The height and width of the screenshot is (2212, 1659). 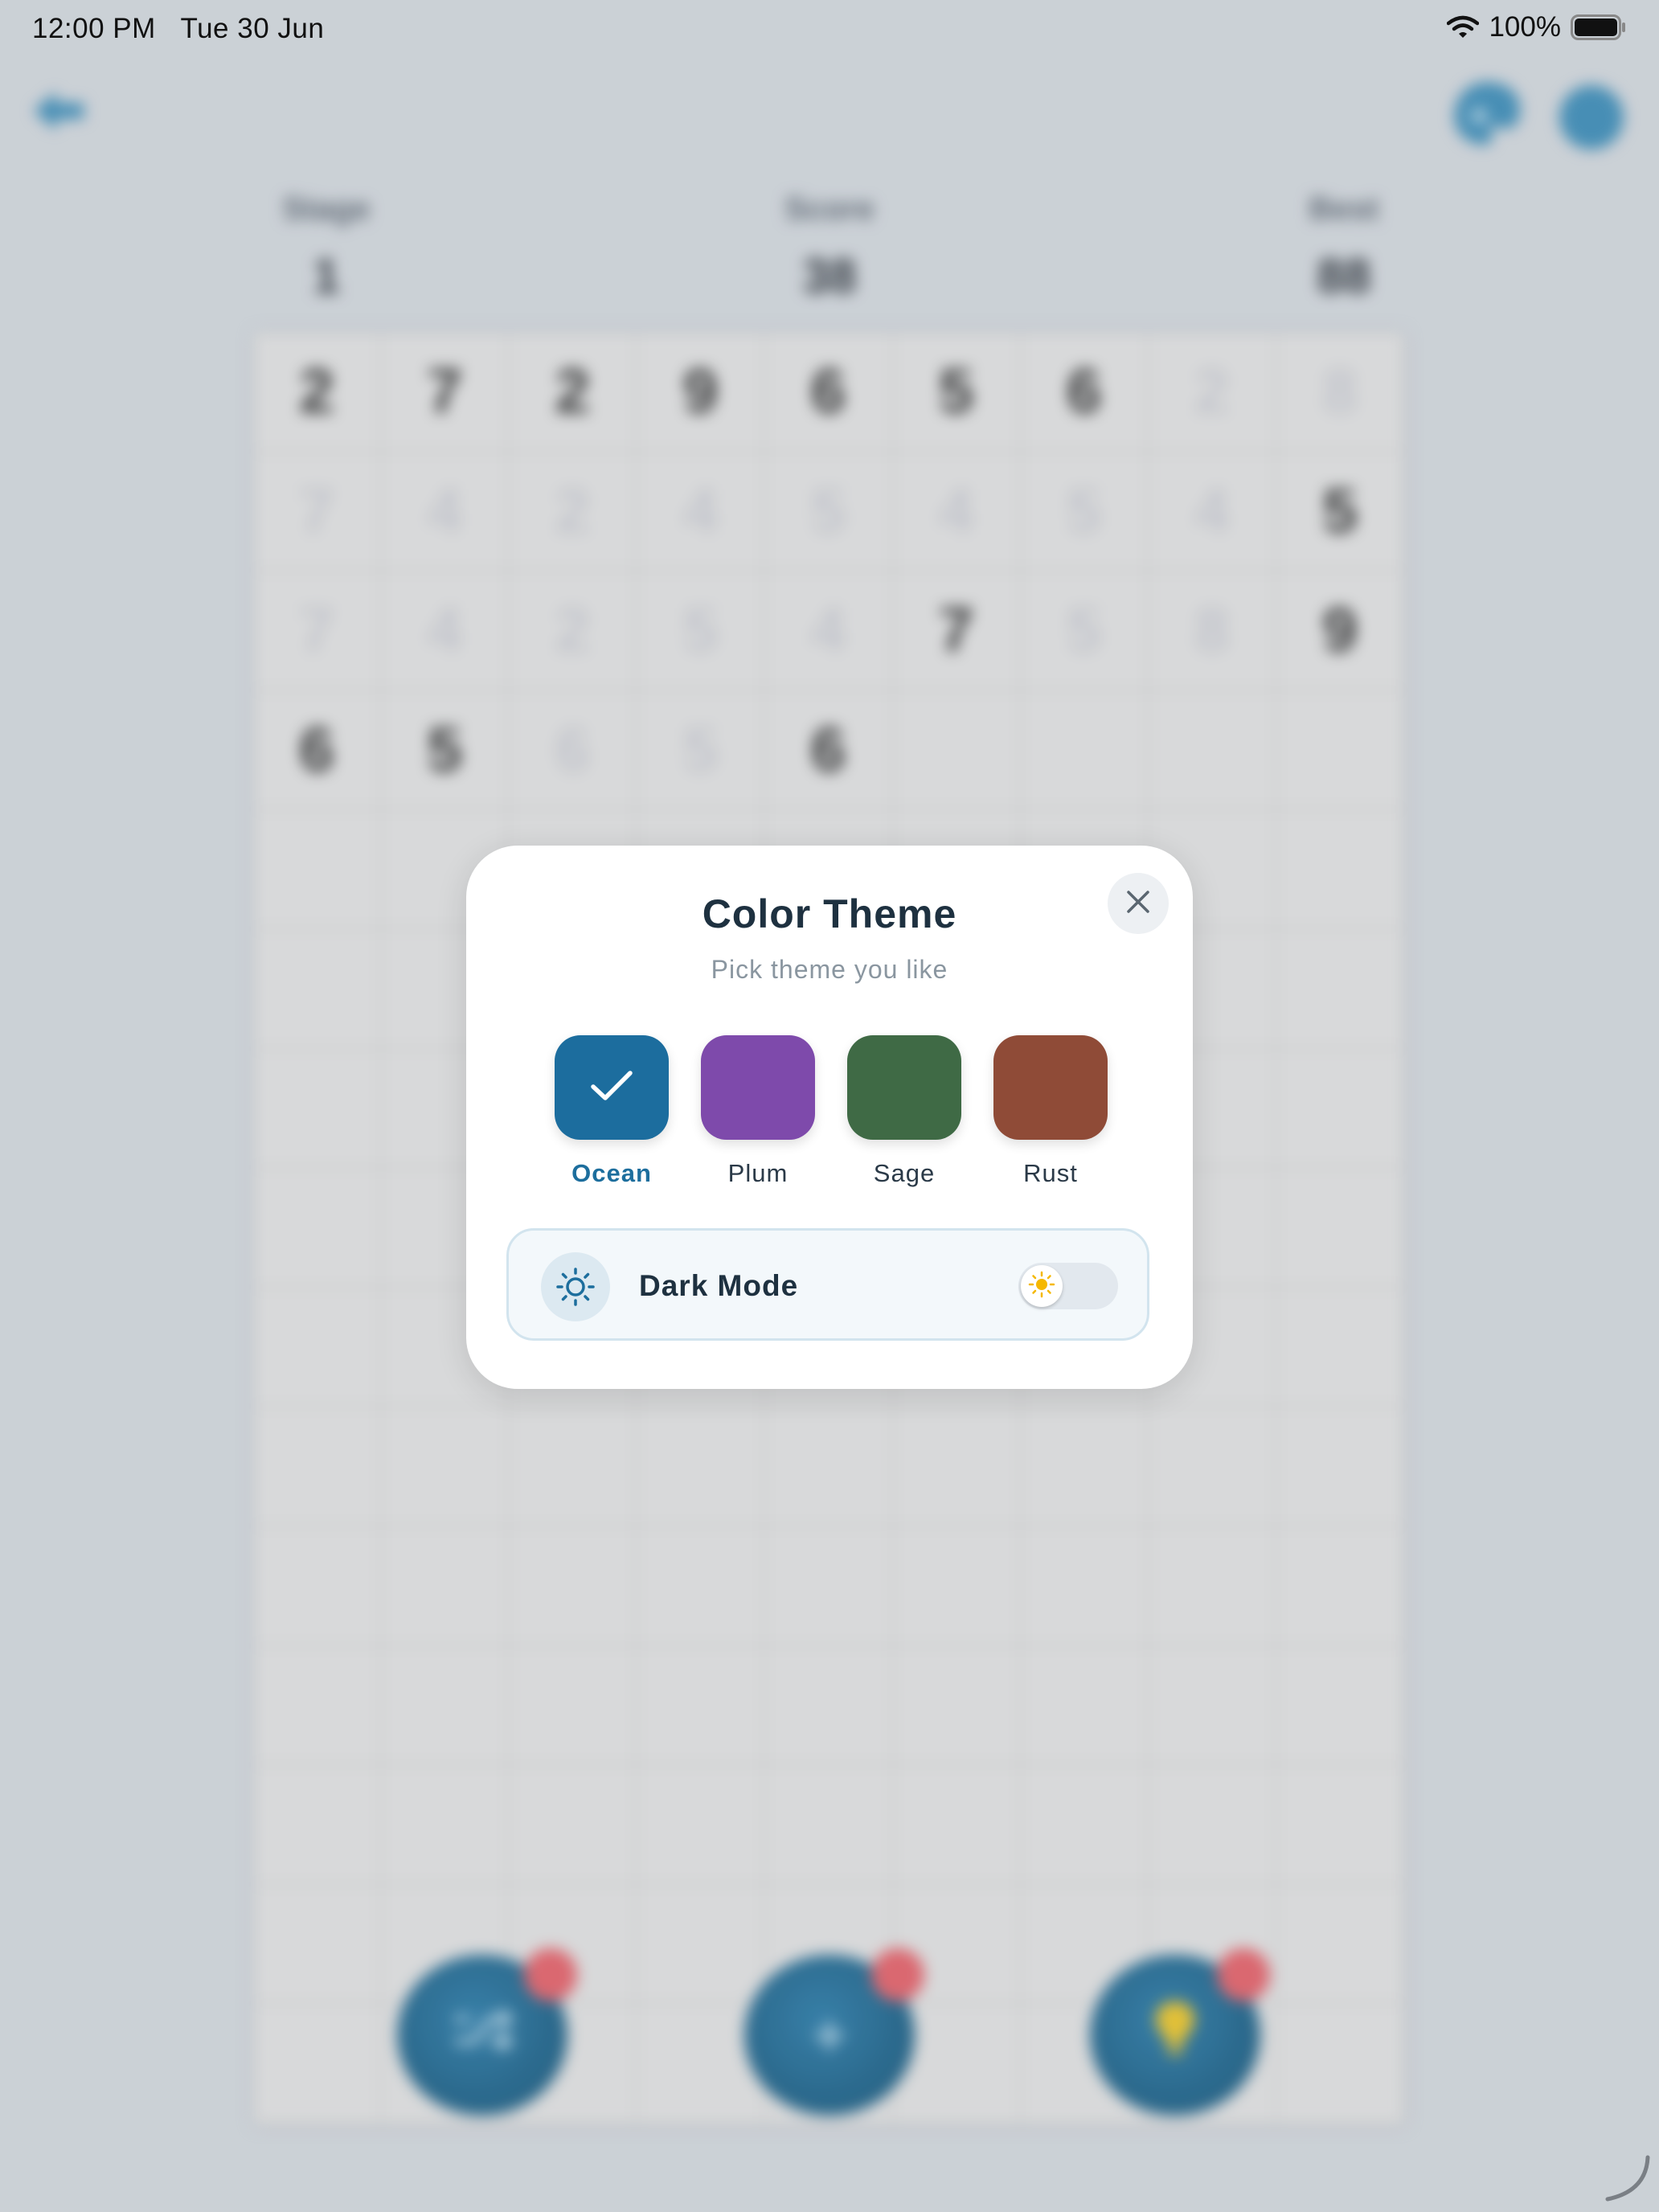 I want to click on dialog-title: Color Theme, so click(x=829, y=913).